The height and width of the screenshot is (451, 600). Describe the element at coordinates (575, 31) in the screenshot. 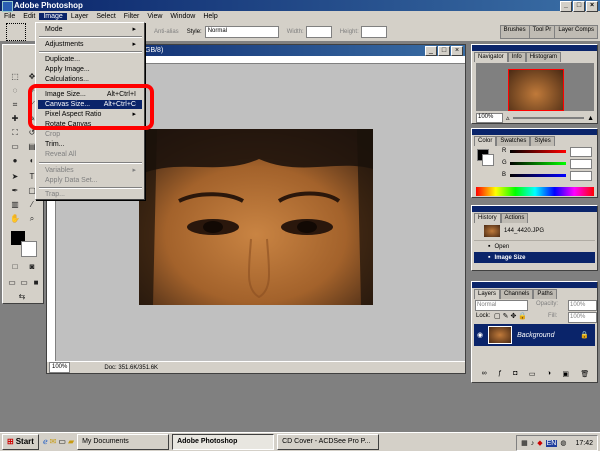

I see `well-layer-comps: Layer Comps` at that location.